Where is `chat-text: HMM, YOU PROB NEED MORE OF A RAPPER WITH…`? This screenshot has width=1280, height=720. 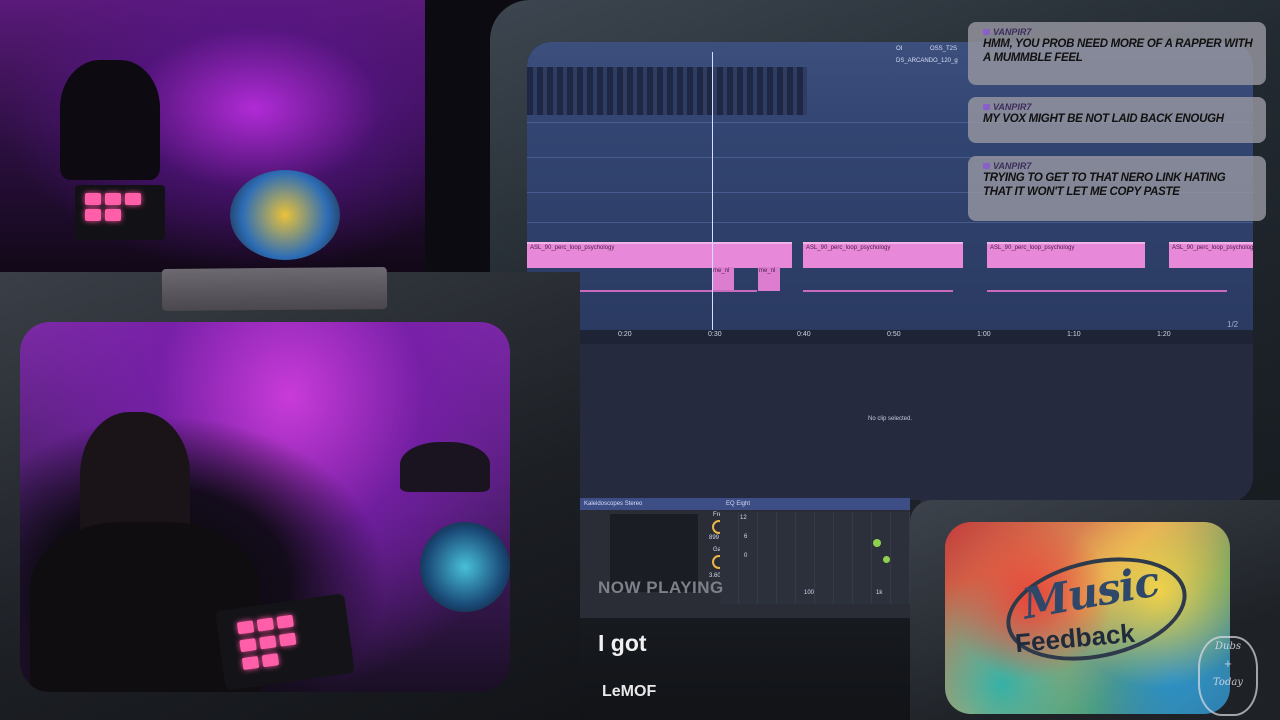
chat-text: HMM, YOU PROB NEED MORE OF A RAPPER WITH… is located at coordinates (1118, 51).